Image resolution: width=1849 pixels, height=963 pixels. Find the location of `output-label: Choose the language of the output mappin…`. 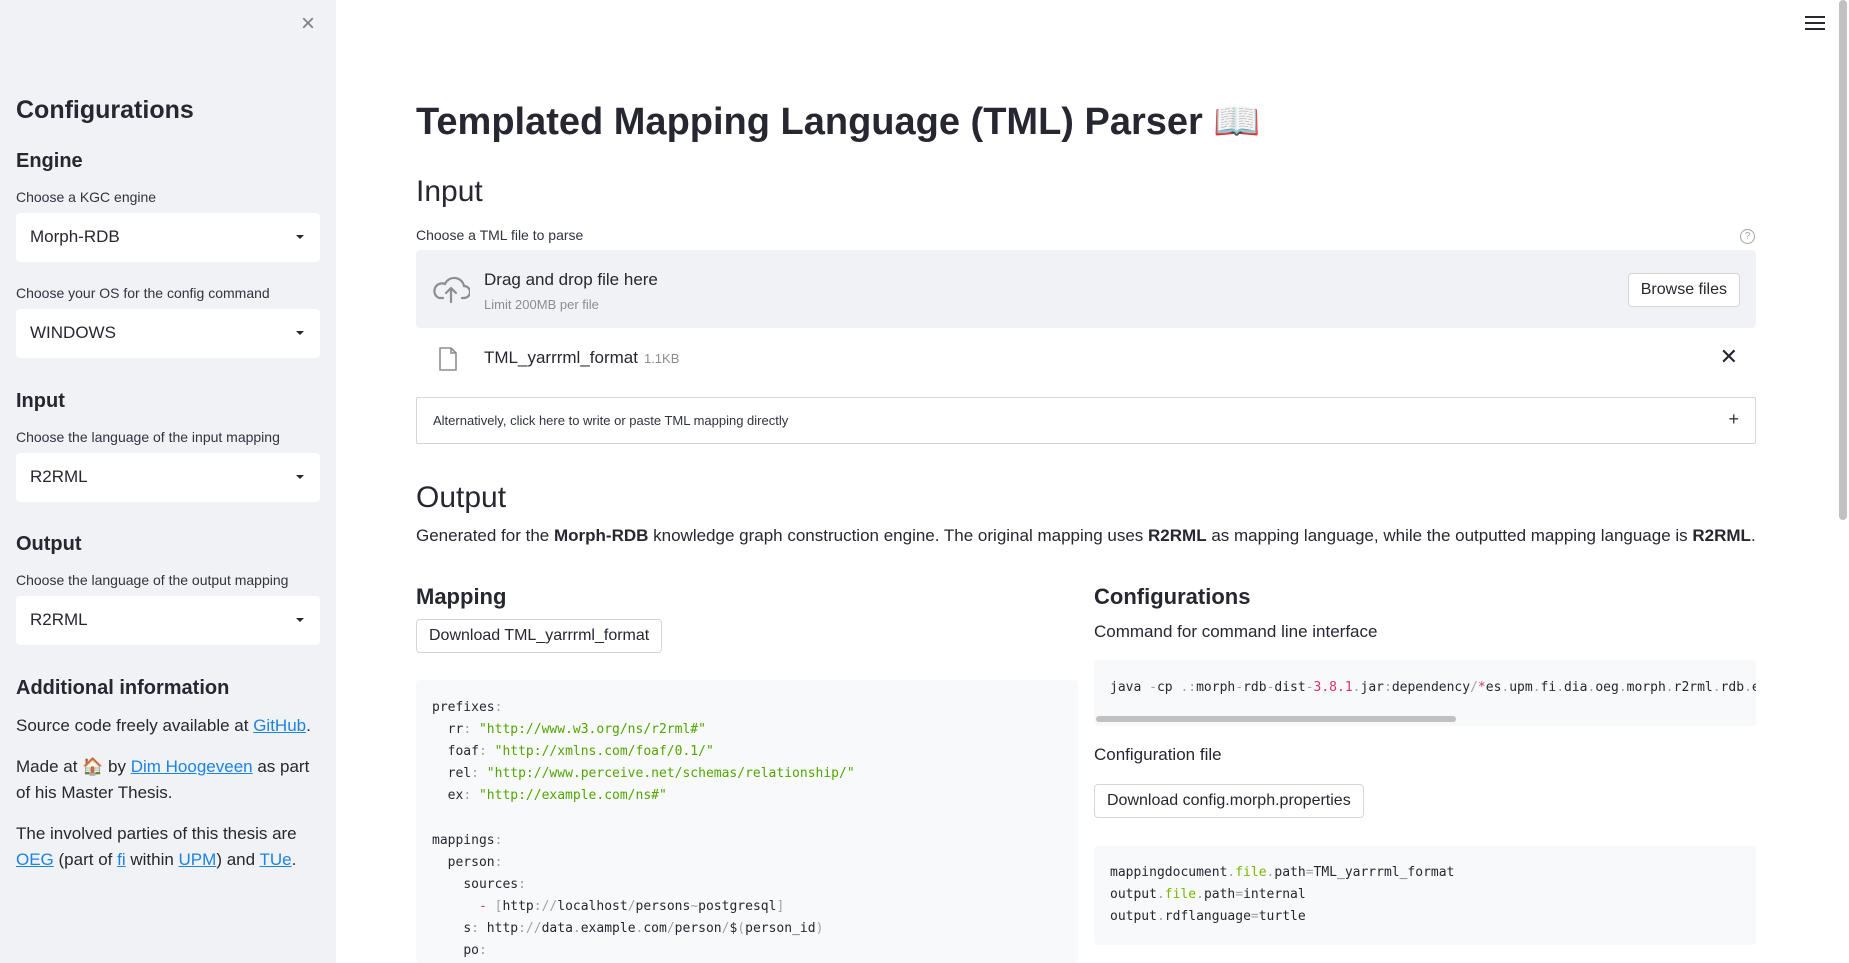

output-label: Choose the language of the output mappin… is located at coordinates (152, 580).